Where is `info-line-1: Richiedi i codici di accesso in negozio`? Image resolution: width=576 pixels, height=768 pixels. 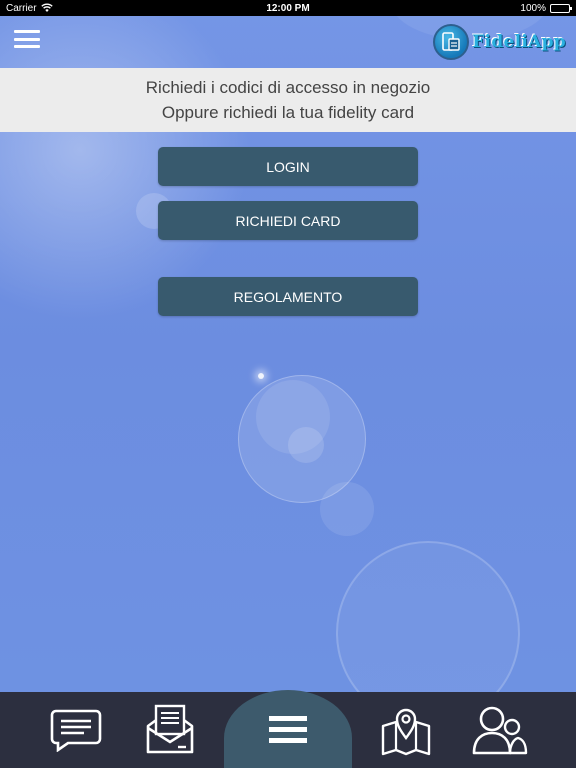
info-line-1: Richiedi i codici di accesso in negozio is located at coordinates (288, 87).